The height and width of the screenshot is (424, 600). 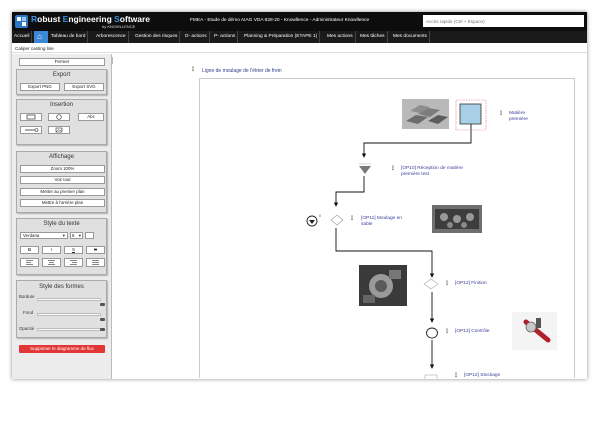 I want to click on shape-style-panel: Style des formes Bordure Fond Opacité, so click(x=61, y=309).